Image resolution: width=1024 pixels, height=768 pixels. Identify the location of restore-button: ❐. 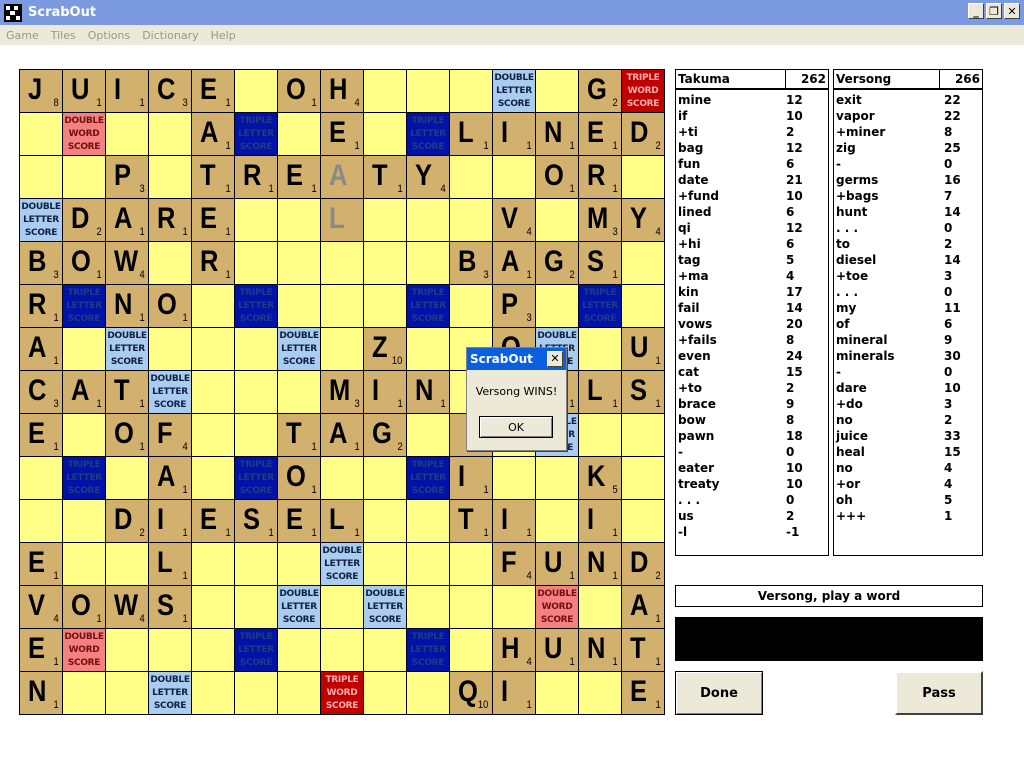
(994, 11).